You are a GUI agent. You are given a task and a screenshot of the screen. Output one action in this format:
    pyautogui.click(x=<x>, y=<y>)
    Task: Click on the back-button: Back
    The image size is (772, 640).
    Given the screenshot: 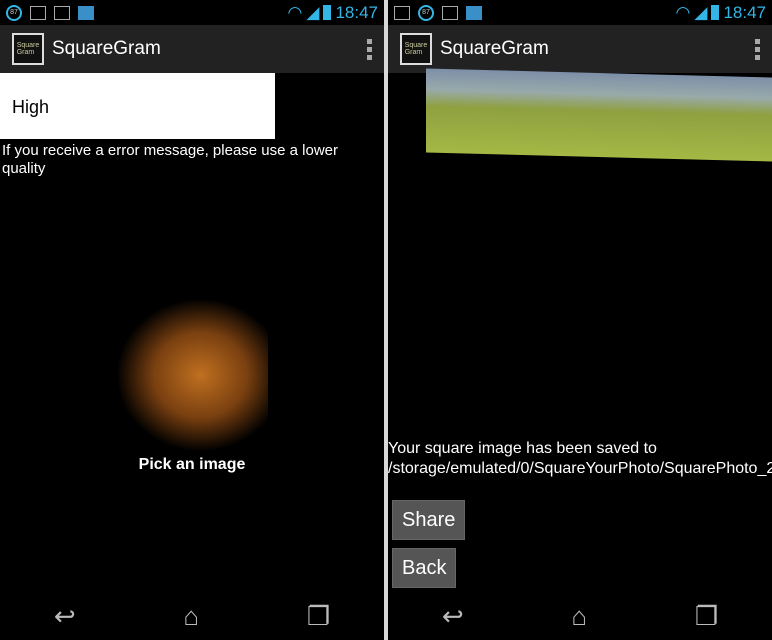 What is the action you would take?
    pyautogui.click(x=424, y=568)
    